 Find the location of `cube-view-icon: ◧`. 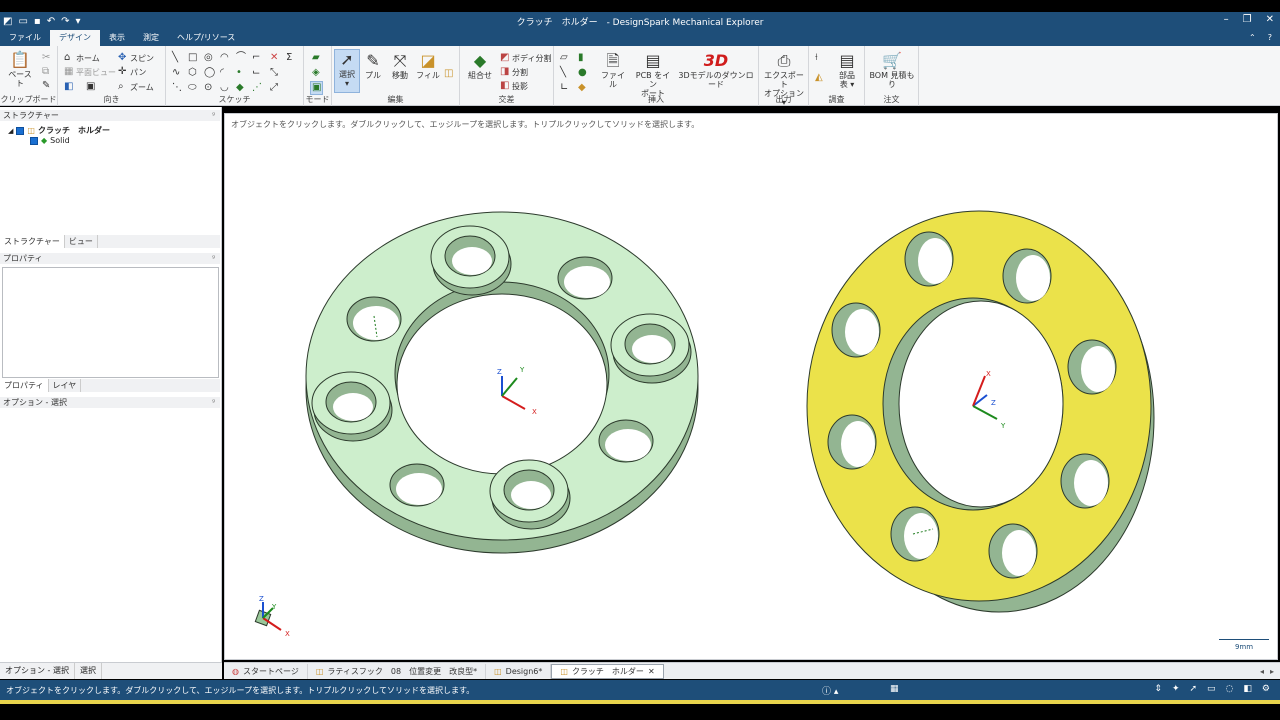

cube-view-icon: ◧ is located at coordinates (68, 87).